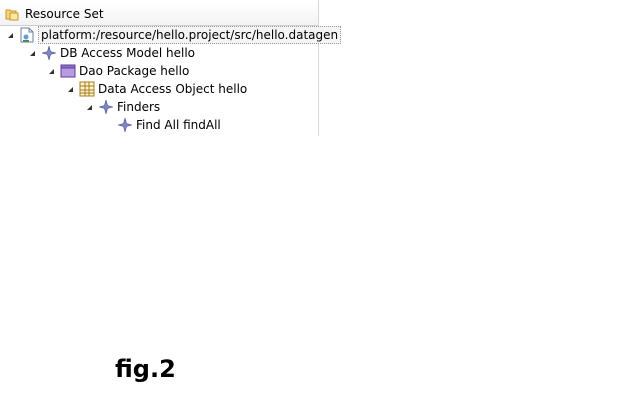  Describe the element at coordinates (134, 71) in the screenshot. I see `tree-node-label: Dao Package hello` at that location.